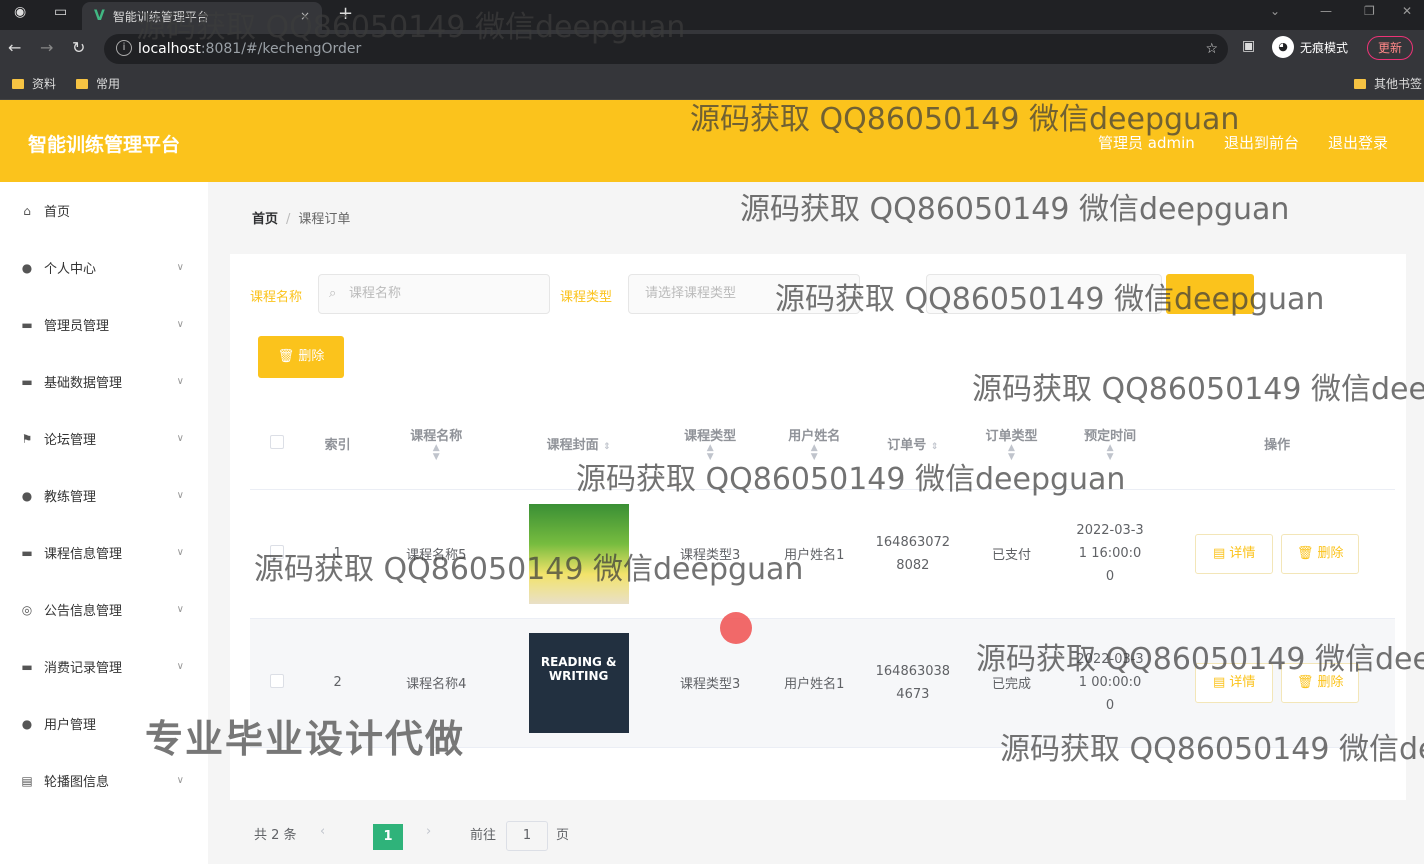  Describe the element at coordinates (1407, 11) in the screenshot. I see `close-window-icon: ✕` at that location.